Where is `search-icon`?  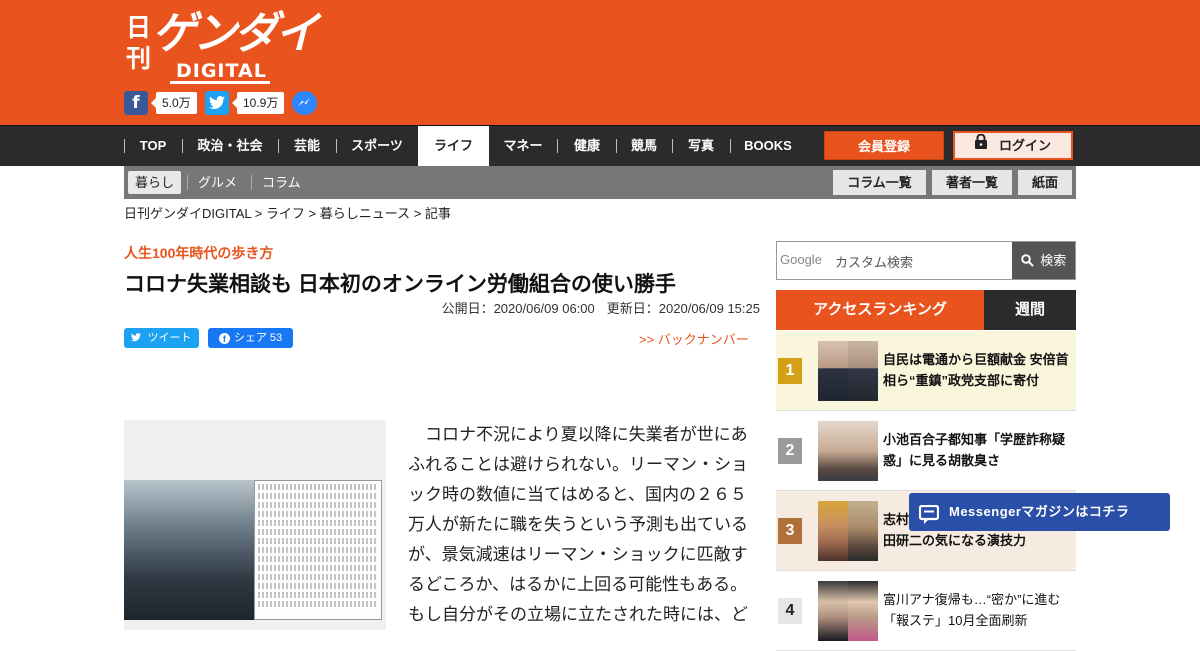 search-icon is located at coordinates (1030, 260).